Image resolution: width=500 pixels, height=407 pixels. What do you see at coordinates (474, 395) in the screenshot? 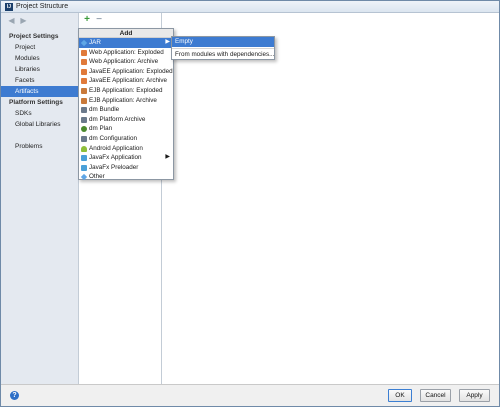
I see `apply-button: Apply` at bounding box center [474, 395].